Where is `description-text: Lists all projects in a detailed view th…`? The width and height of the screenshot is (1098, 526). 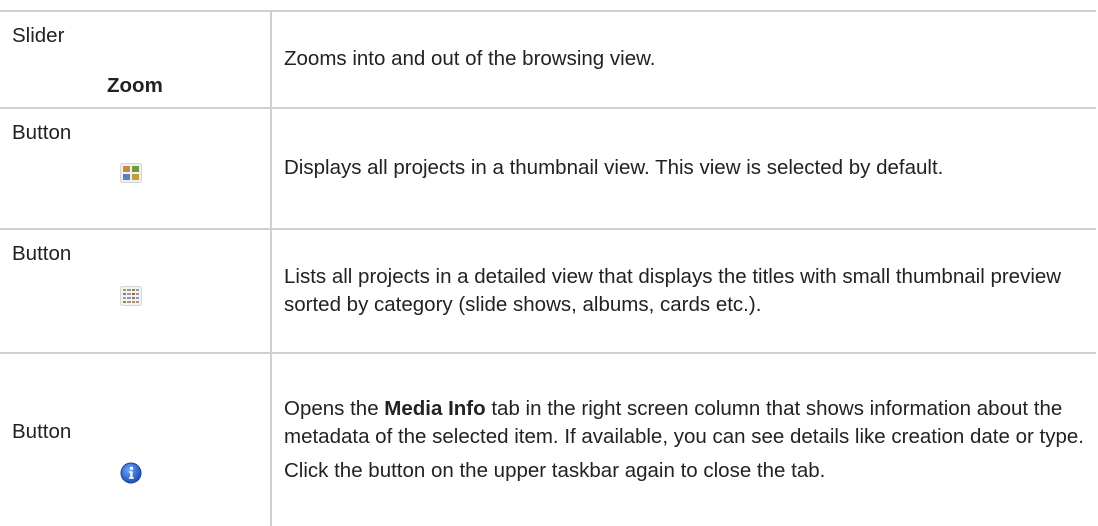 description-text: Lists all projects in a detailed view th… is located at coordinates (673, 290).